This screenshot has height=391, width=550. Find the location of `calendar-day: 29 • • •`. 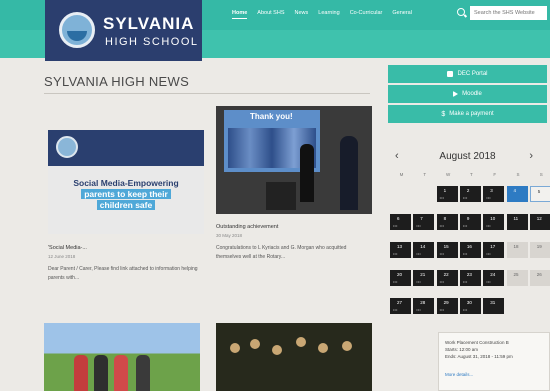

calendar-day: 29 • • • is located at coordinates (447, 306).